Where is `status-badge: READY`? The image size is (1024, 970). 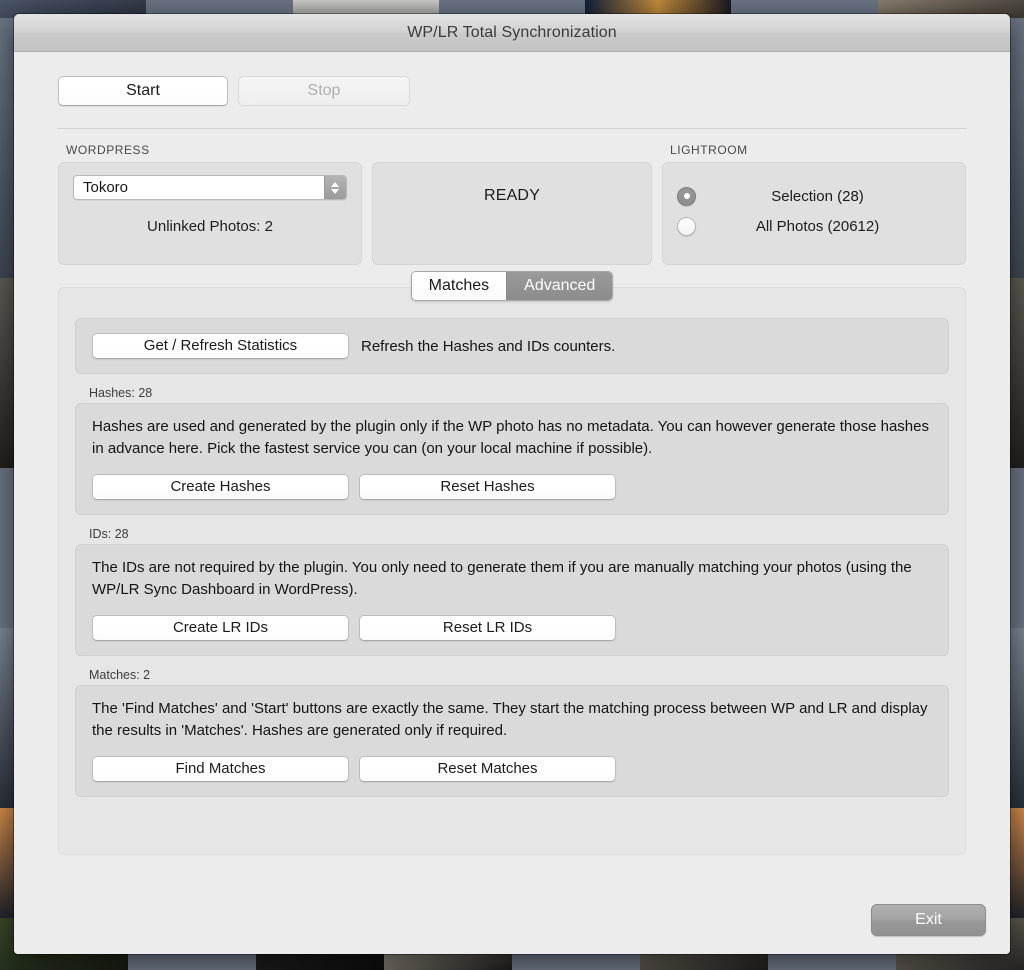 status-badge: READY is located at coordinates (512, 195).